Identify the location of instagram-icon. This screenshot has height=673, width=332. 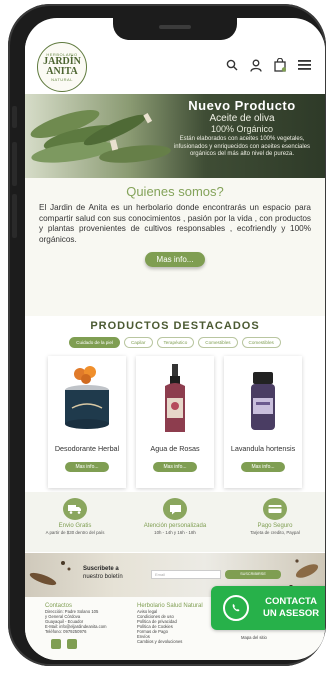
(72, 644).